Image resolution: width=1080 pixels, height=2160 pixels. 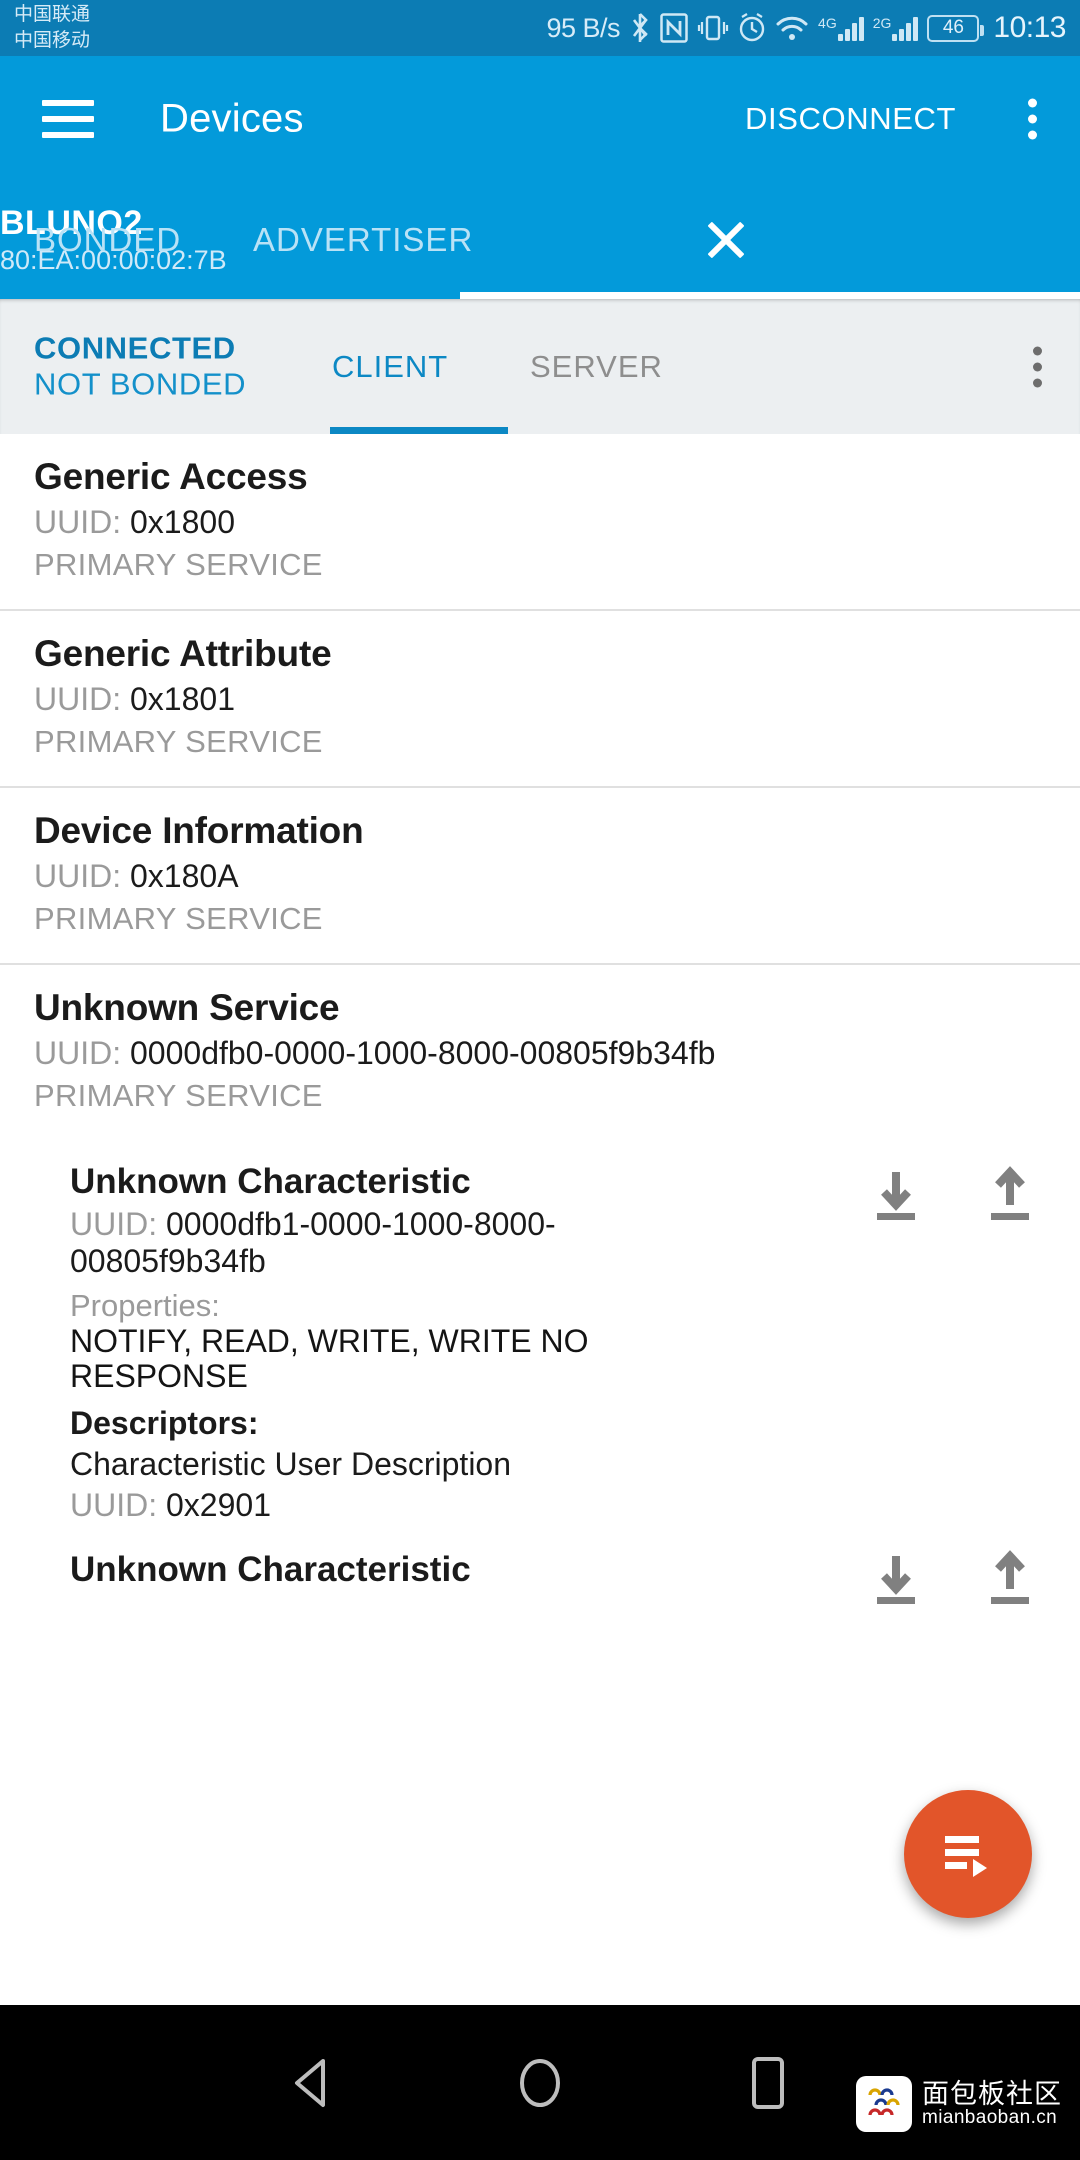 I want to click on service-uuid: UUID: 0x1801, so click(x=540, y=699).